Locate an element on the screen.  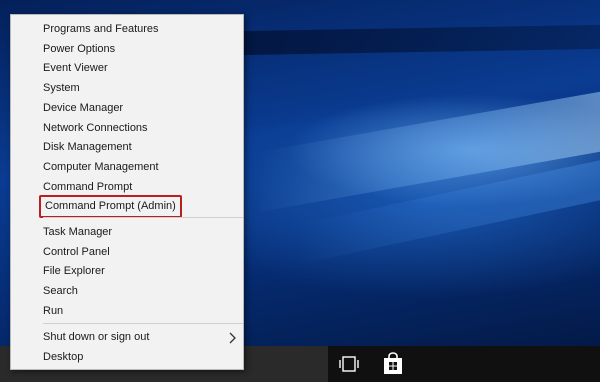
wallpaper-light-beam-lower is located at coordinates (450, 210).